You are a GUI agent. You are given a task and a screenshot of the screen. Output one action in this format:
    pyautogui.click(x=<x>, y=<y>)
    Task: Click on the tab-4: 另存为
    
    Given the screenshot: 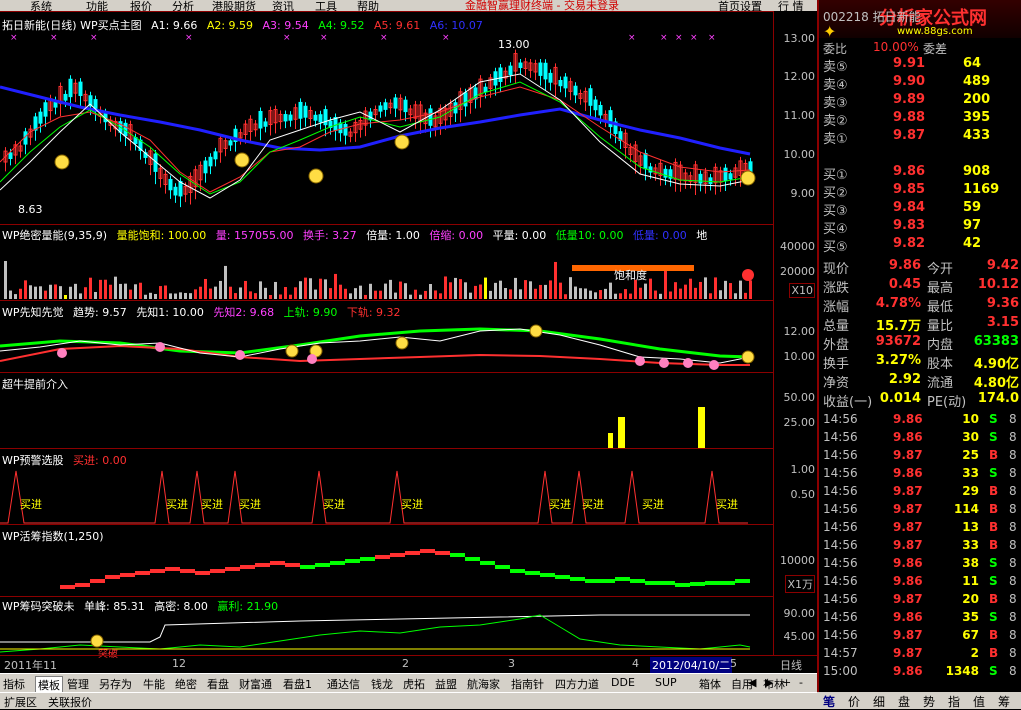 What is the action you would take?
    pyautogui.click(x=115, y=684)
    